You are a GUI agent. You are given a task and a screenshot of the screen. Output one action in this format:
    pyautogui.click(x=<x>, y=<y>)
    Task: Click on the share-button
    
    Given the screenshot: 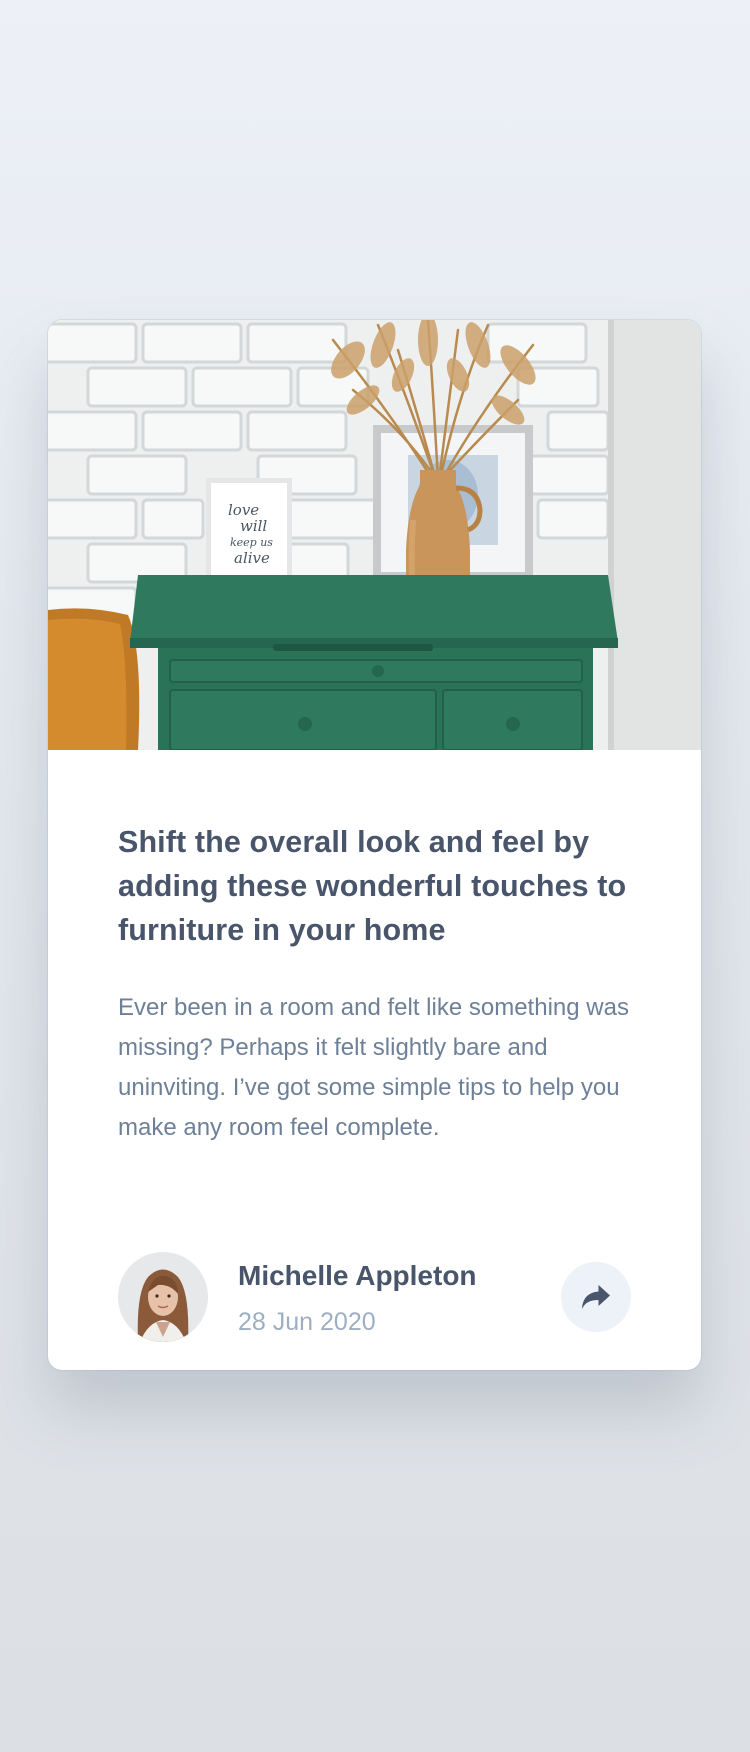 What is the action you would take?
    pyautogui.click(x=596, y=1297)
    